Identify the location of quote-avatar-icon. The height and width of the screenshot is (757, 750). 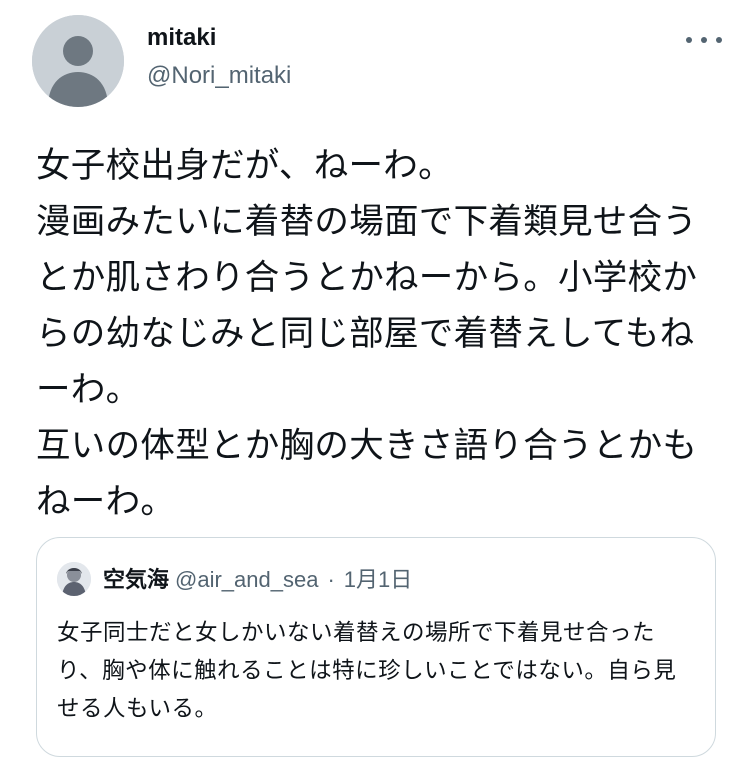
(74, 579).